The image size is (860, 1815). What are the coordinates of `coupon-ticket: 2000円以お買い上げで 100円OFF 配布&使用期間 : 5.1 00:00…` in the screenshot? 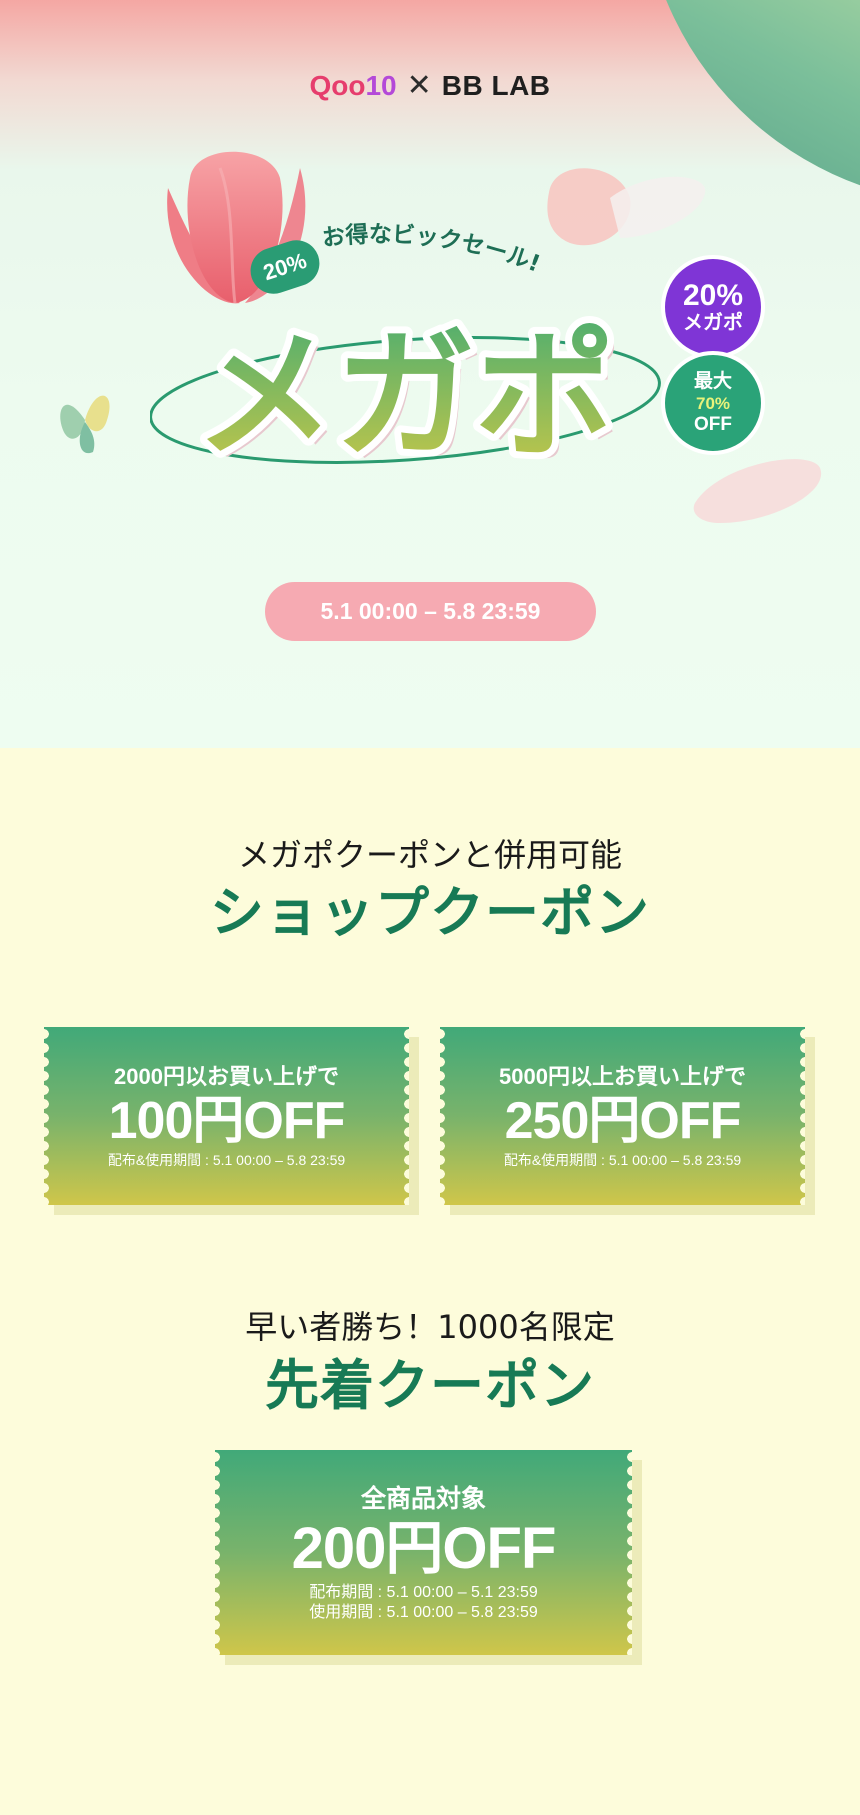 It's located at (226, 1116).